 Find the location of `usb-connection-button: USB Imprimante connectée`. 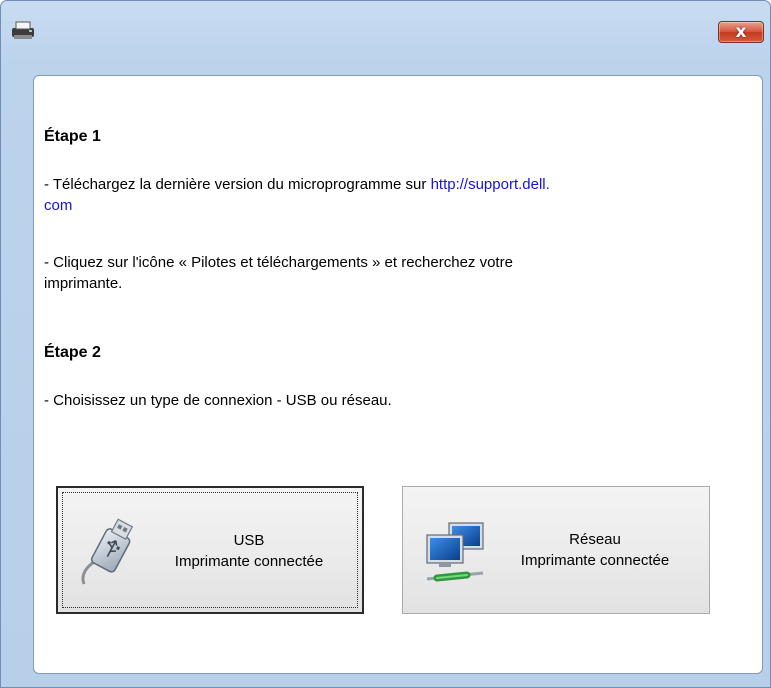

usb-connection-button: USB Imprimante connectée is located at coordinates (210, 550).